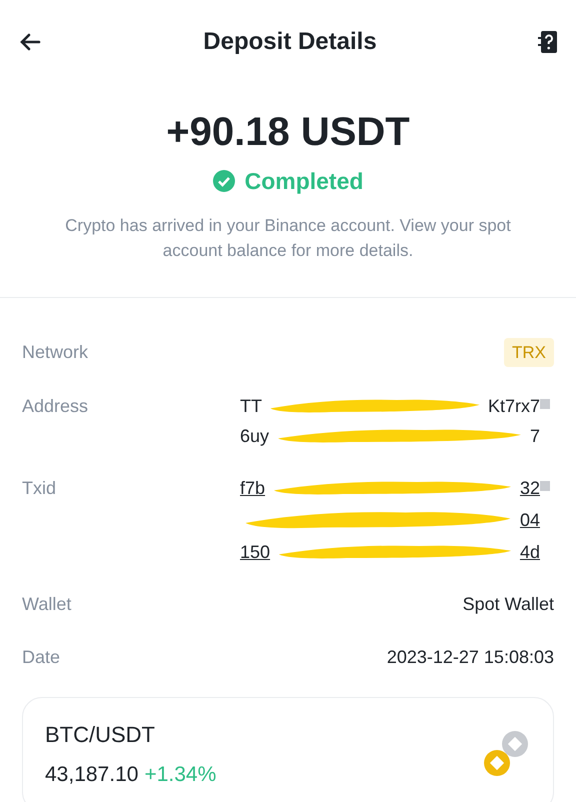  Describe the element at coordinates (530, 520) in the screenshot. I see `hash-fragment: 04` at that location.